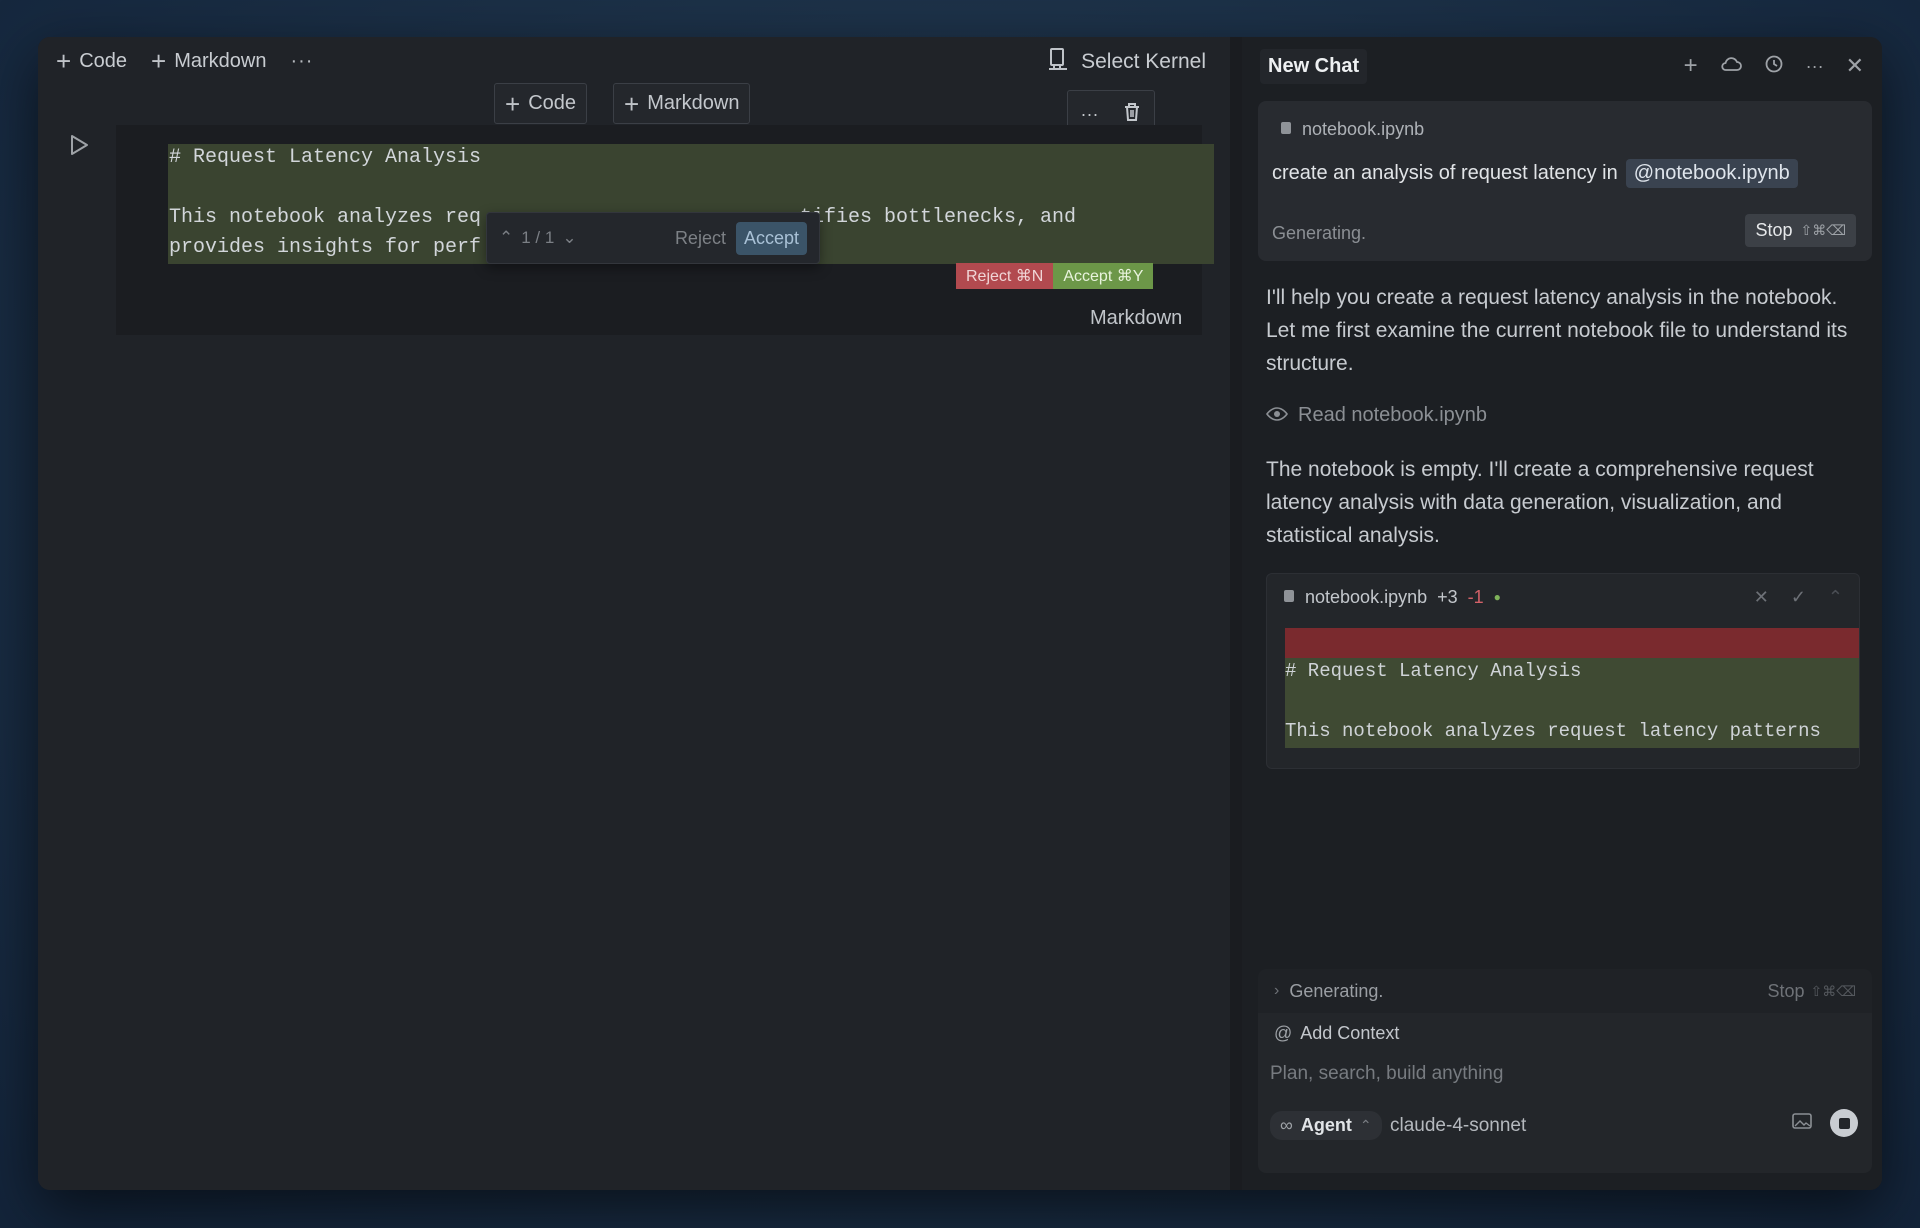 This screenshot has height=1228, width=1920. Describe the element at coordinates (325, 247) in the screenshot. I see `cell-line: provides insights for perf` at that location.